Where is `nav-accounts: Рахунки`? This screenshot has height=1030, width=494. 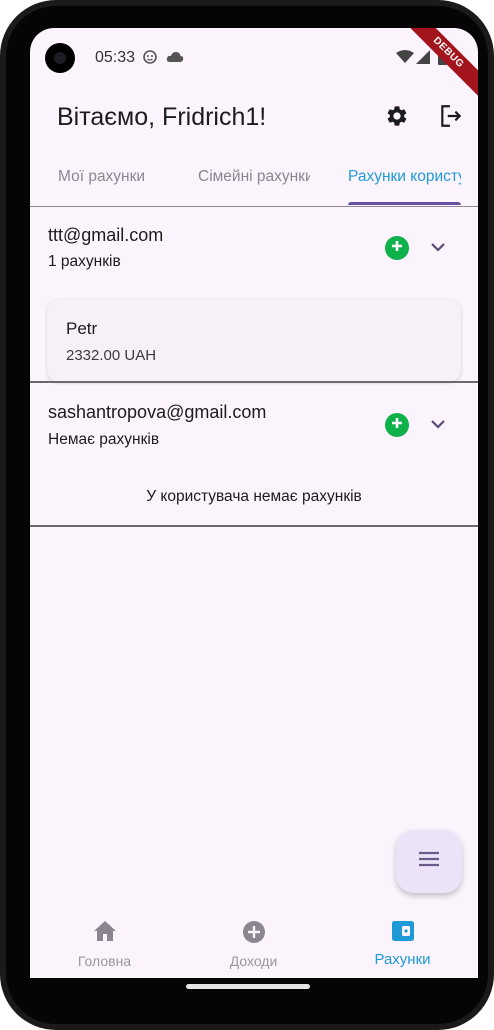
nav-accounts: Рахунки is located at coordinates (402, 942).